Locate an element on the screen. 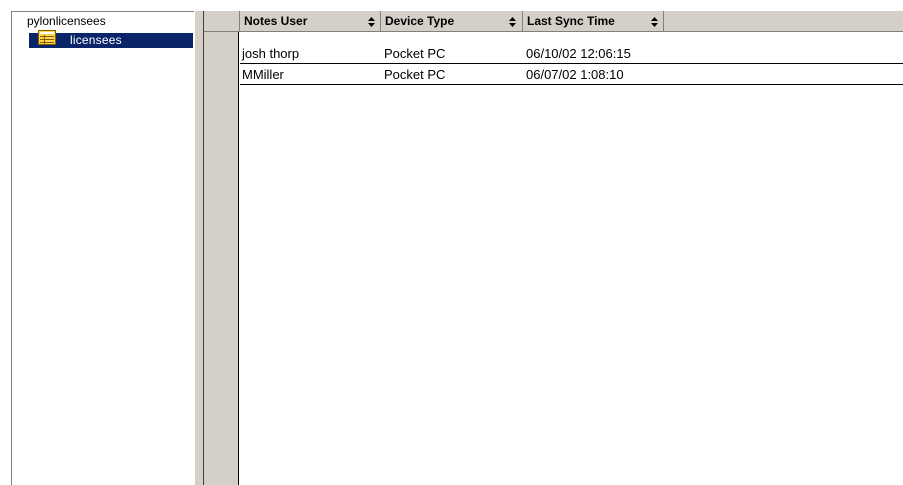 The height and width of the screenshot is (485, 903). cell-last-sync-time: 06/07/02 1:08:10 is located at coordinates (575, 74).